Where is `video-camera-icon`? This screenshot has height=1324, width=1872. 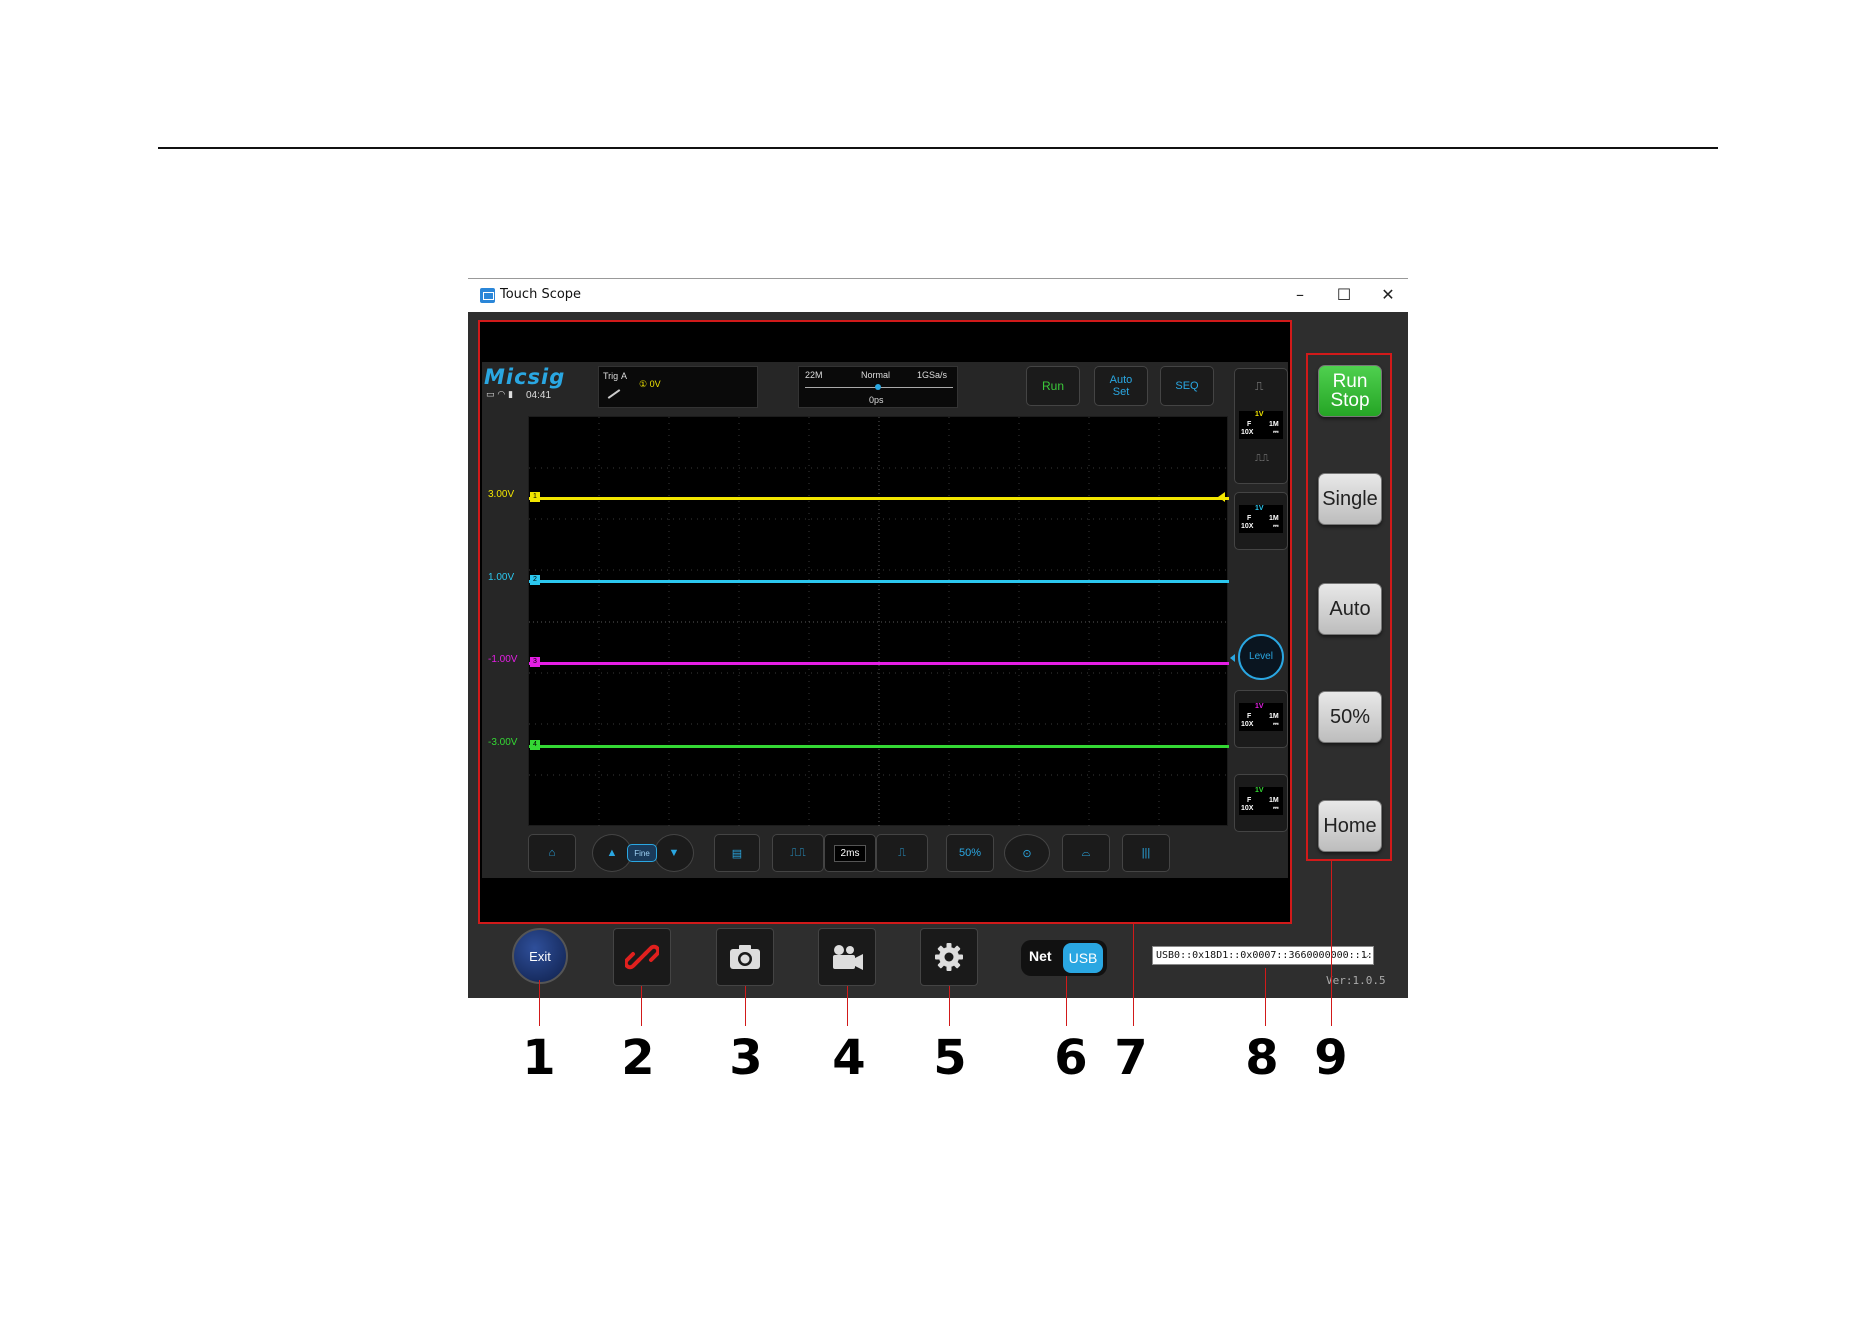
video-camera-icon is located at coordinates (848, 957).